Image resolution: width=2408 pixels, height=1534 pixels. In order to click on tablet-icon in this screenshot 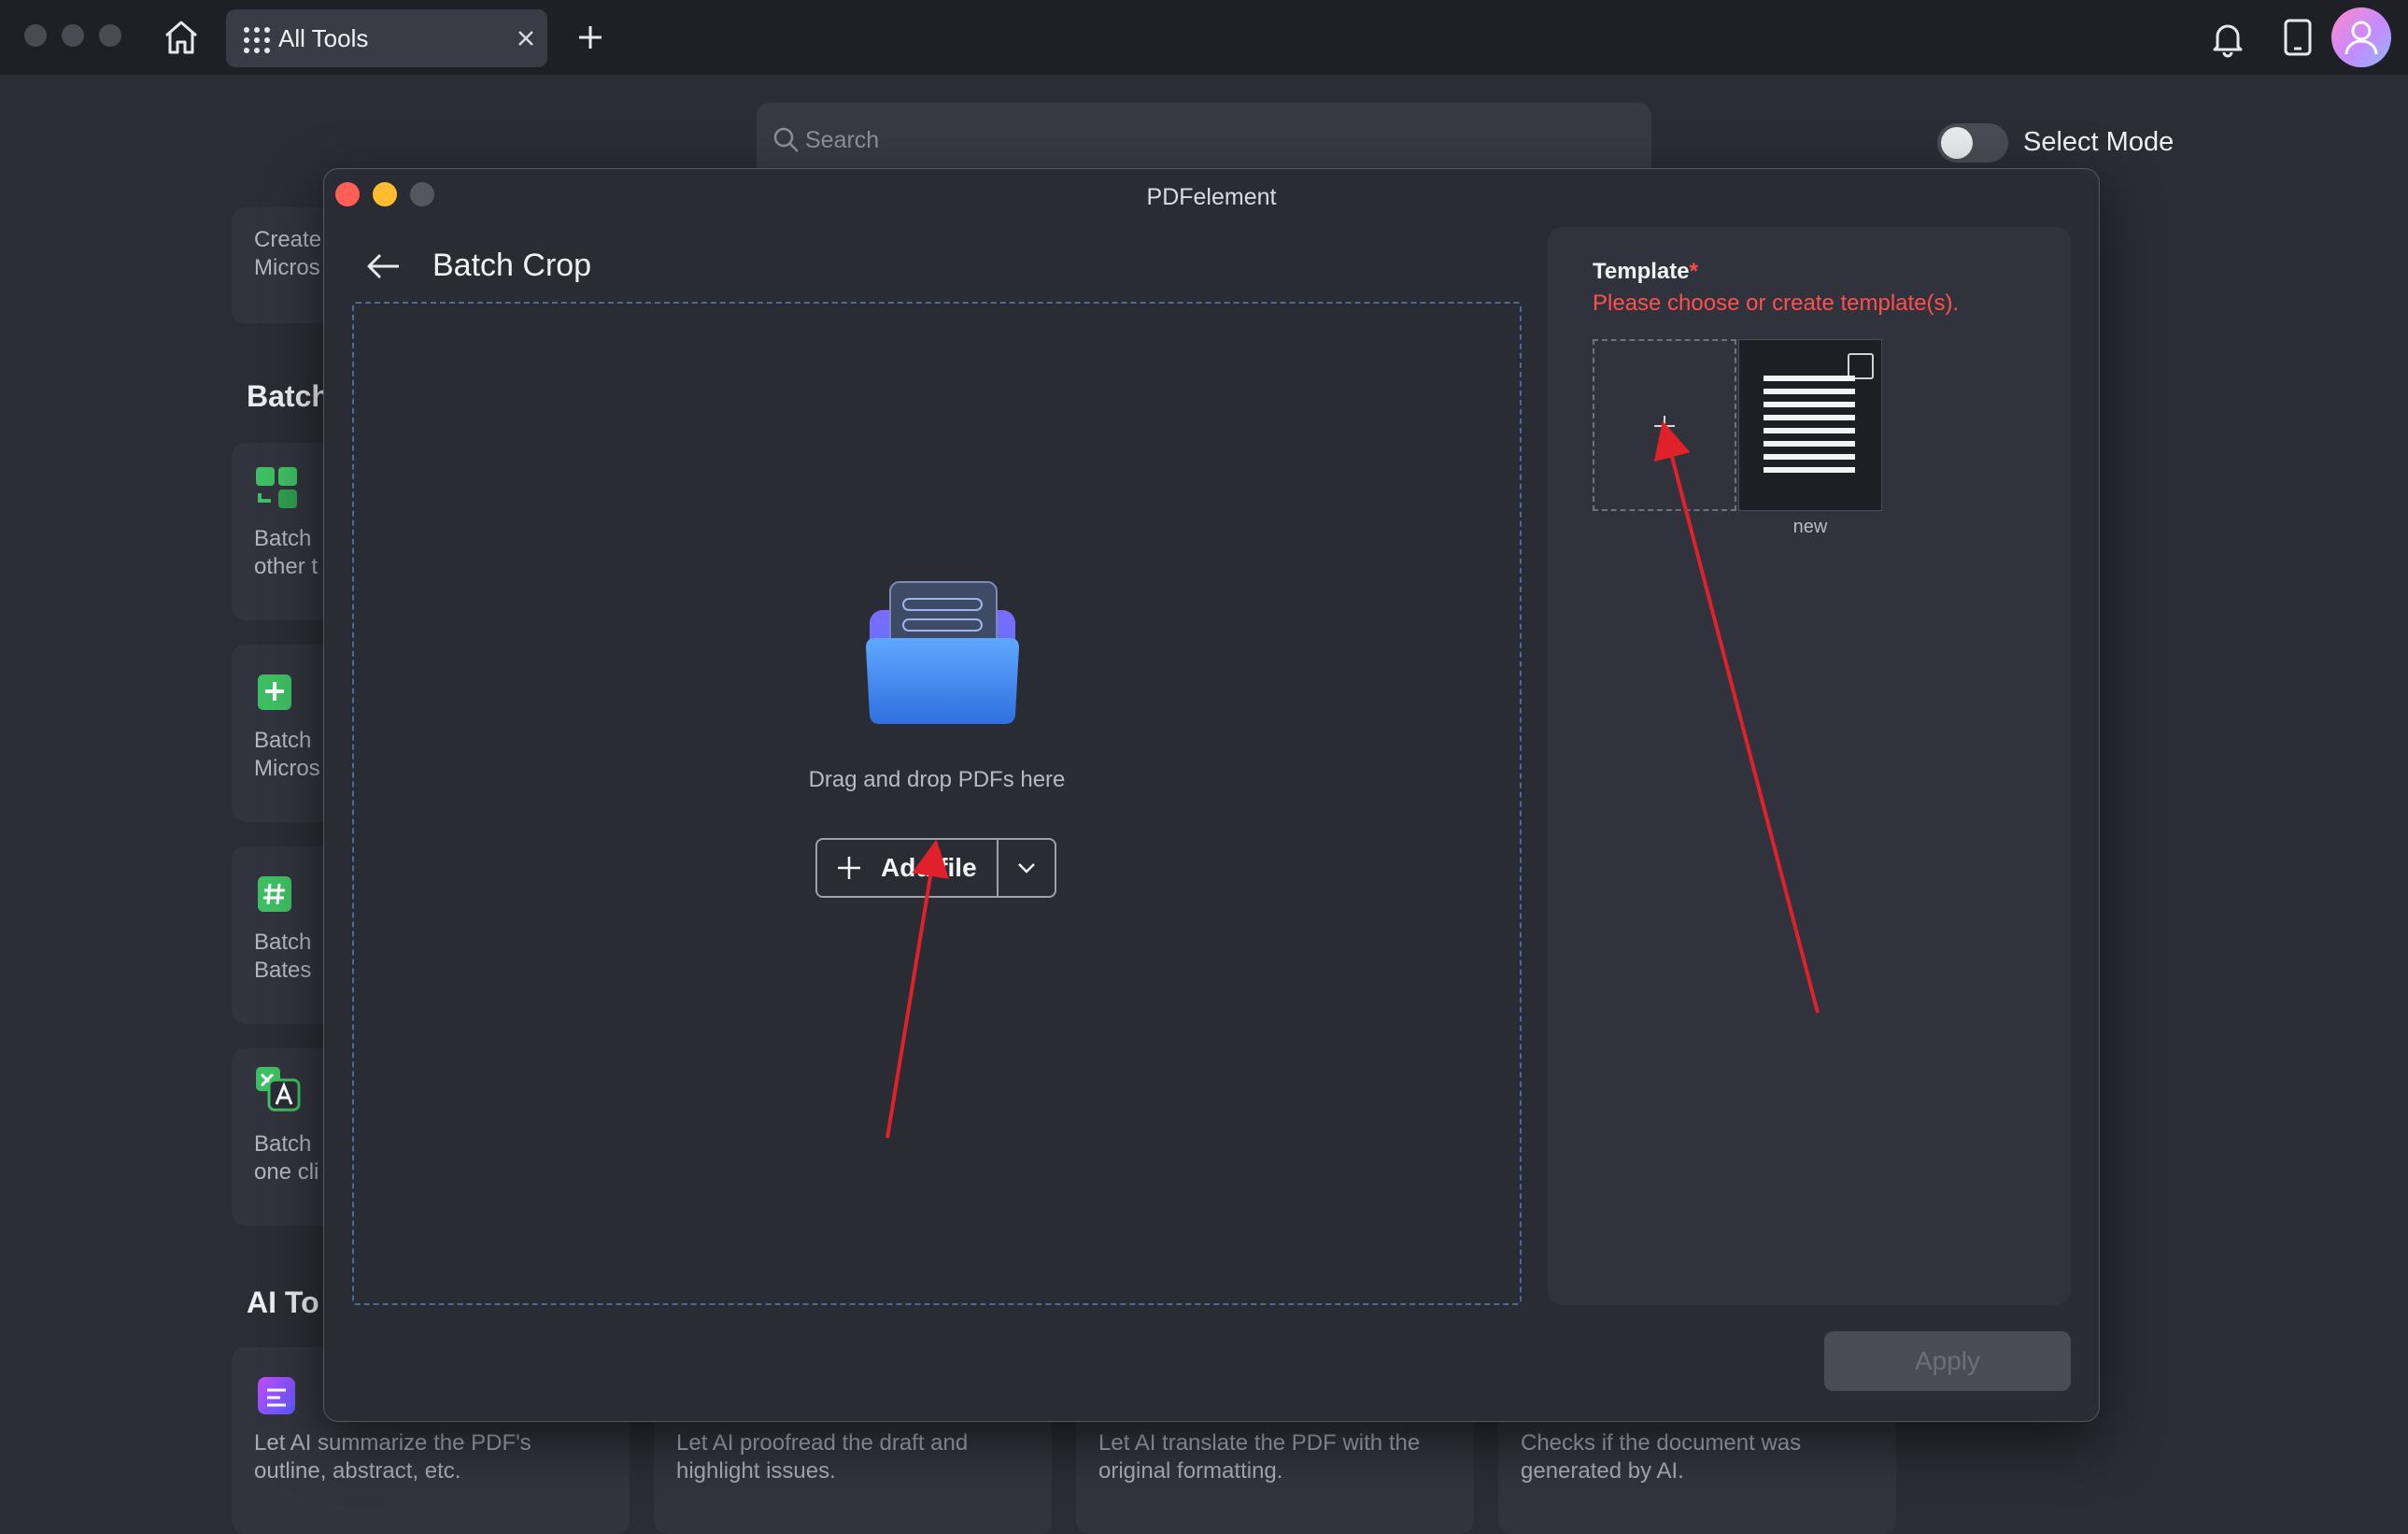, I will do `click(2297, 37)`.